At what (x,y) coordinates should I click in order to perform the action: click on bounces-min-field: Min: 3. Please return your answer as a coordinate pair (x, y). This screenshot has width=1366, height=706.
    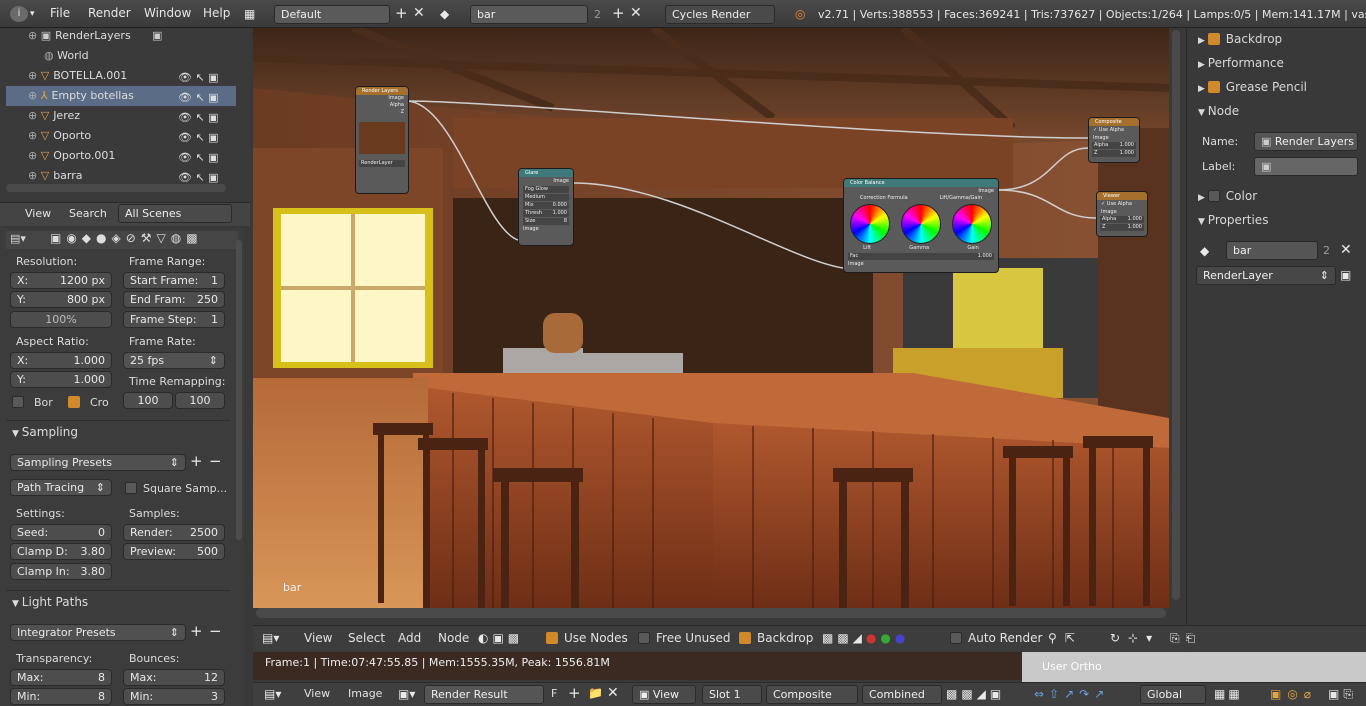
    Looking at the image, I should click on (174, 696).